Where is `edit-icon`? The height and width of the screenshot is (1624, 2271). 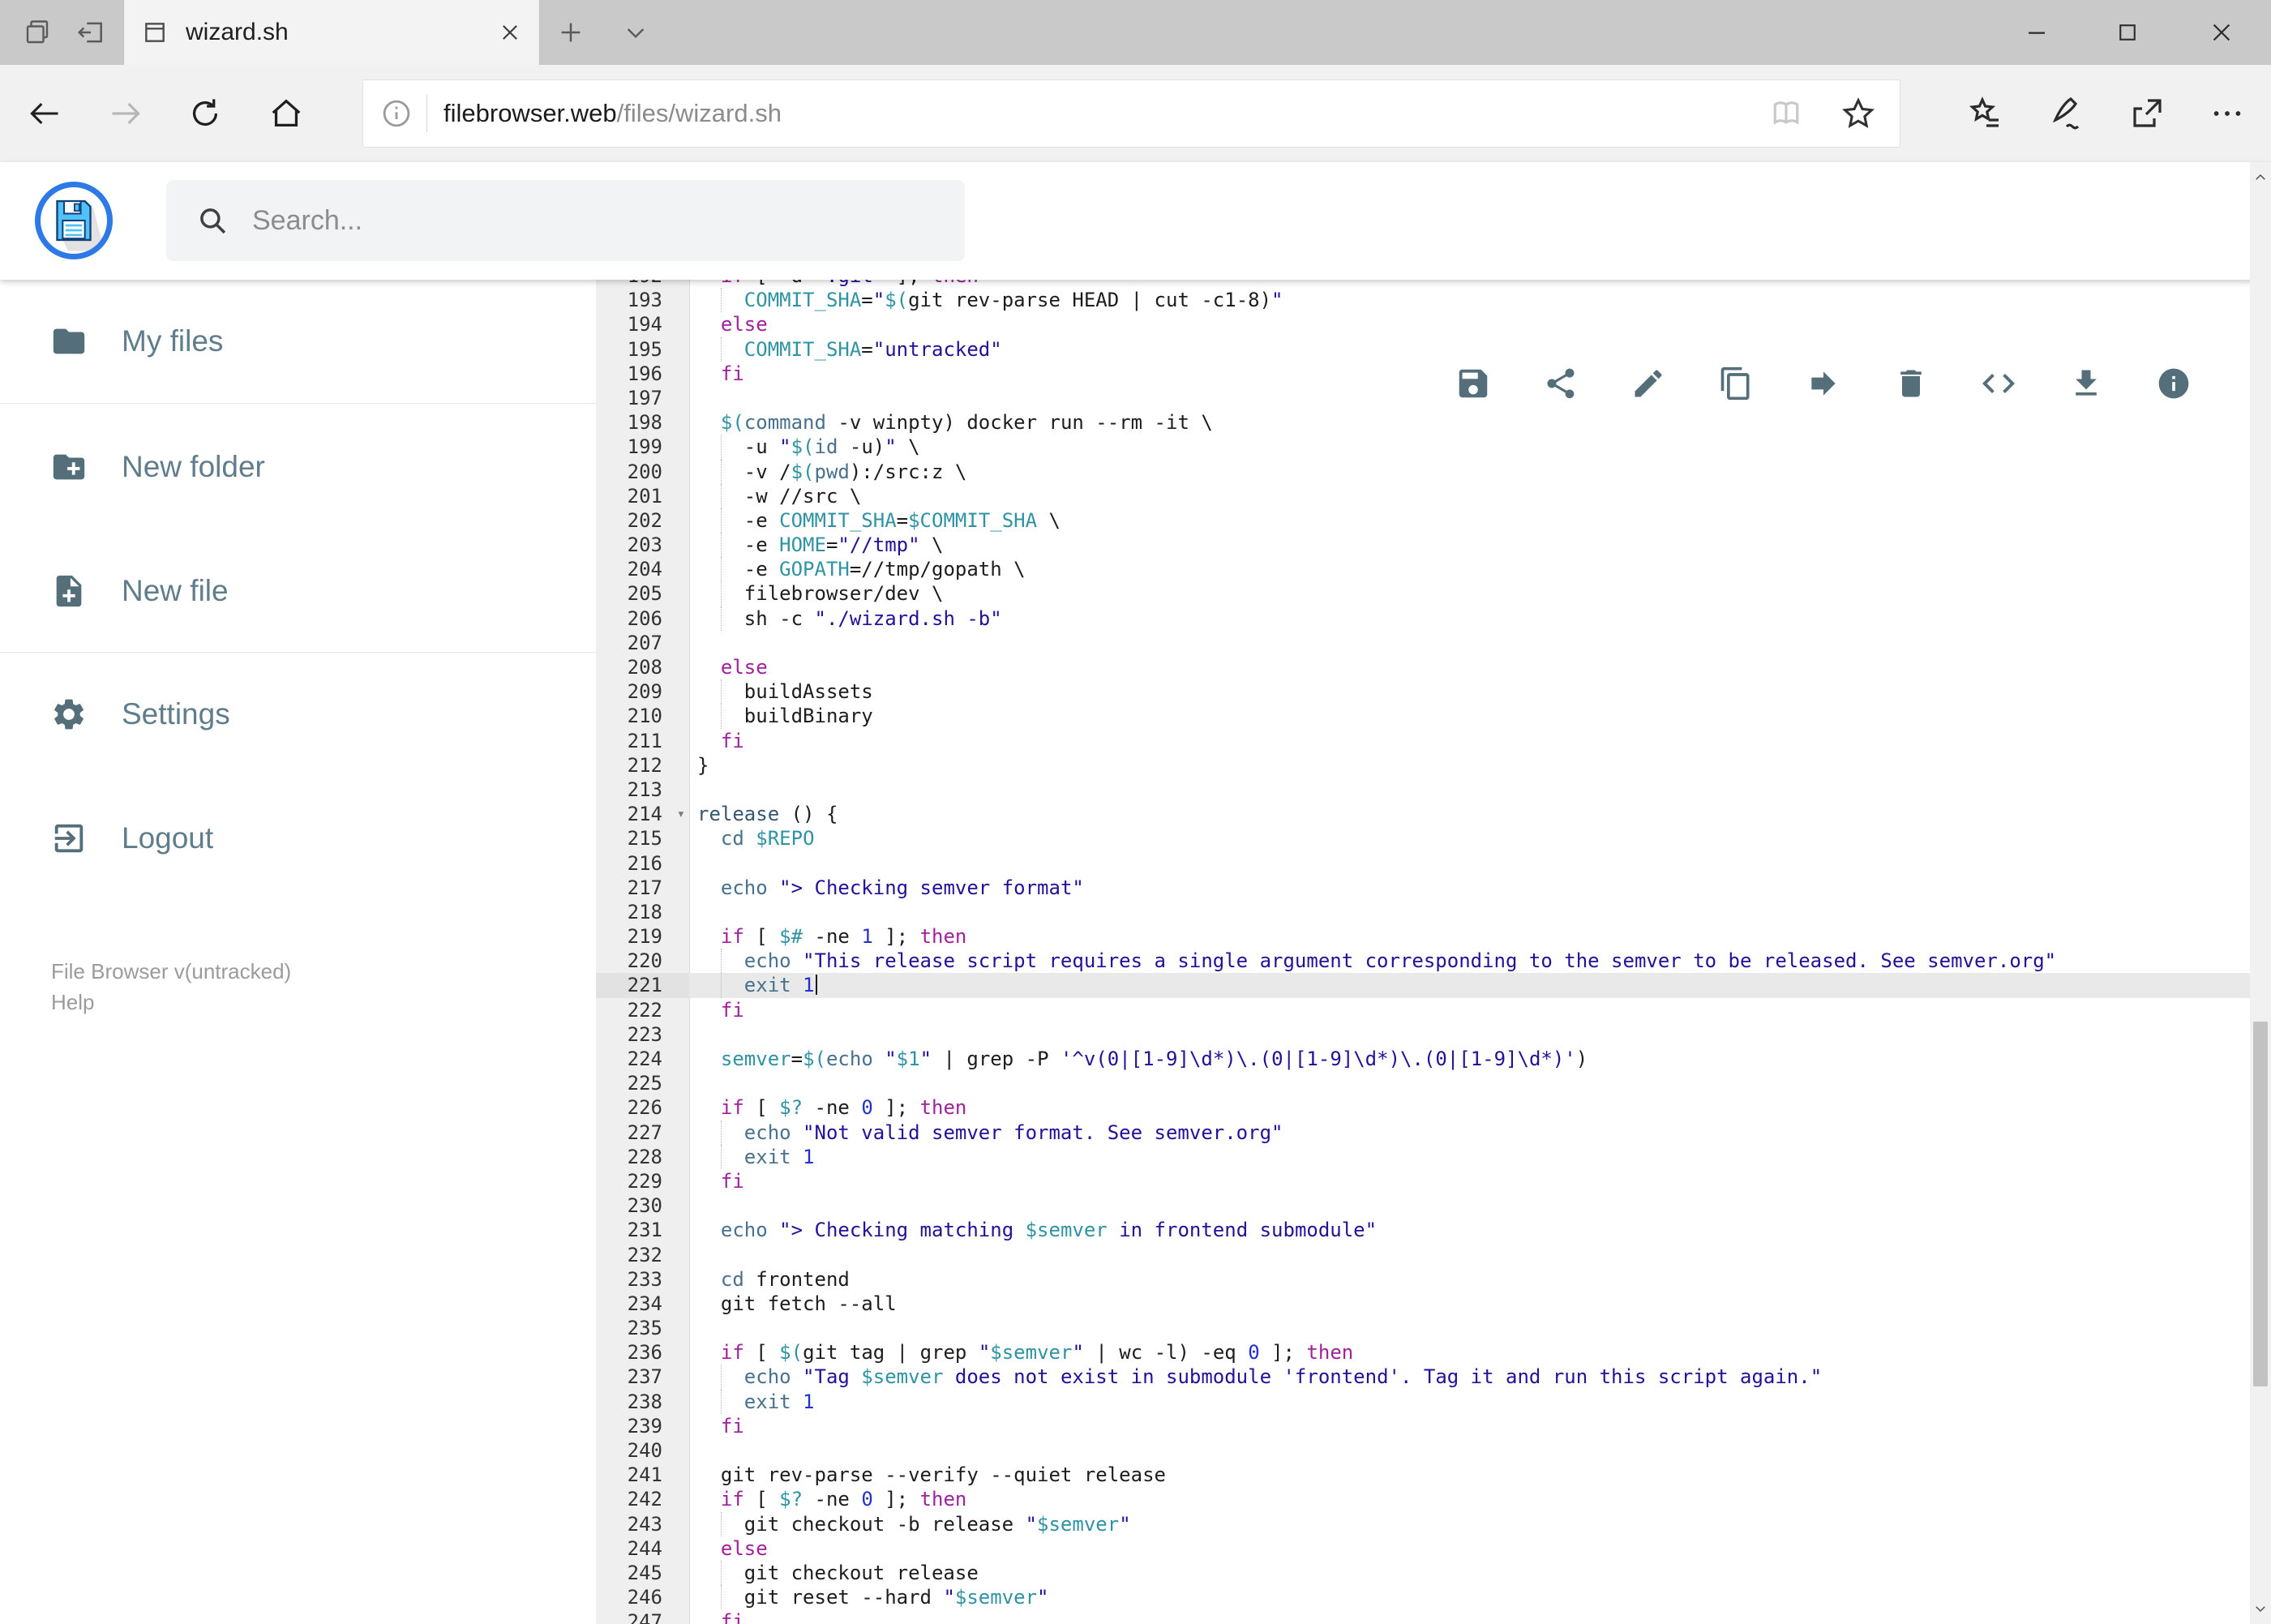 edit-icon is located at coordinates (1649, 384).